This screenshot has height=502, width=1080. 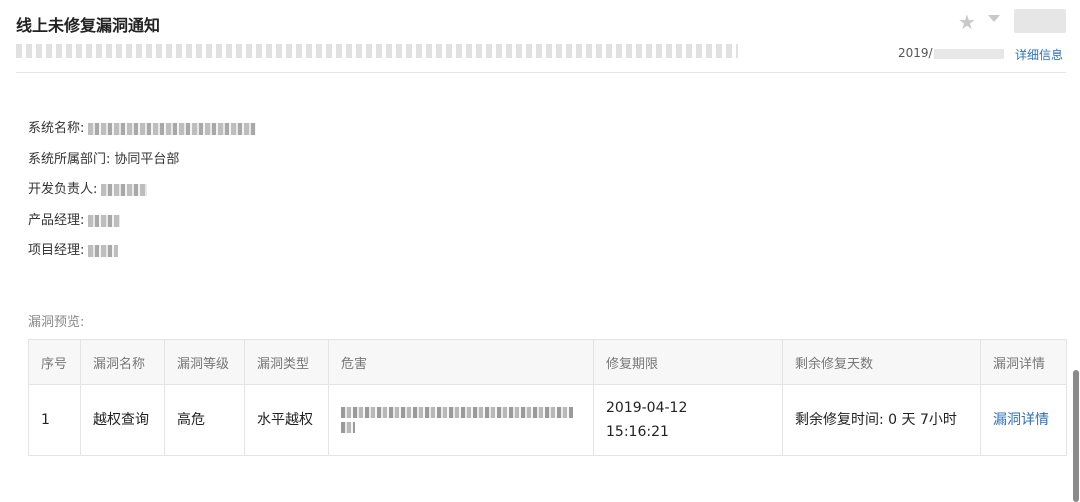 I want to click on dev-owner-label: 开发负责人:, so click(x=63, y=190).